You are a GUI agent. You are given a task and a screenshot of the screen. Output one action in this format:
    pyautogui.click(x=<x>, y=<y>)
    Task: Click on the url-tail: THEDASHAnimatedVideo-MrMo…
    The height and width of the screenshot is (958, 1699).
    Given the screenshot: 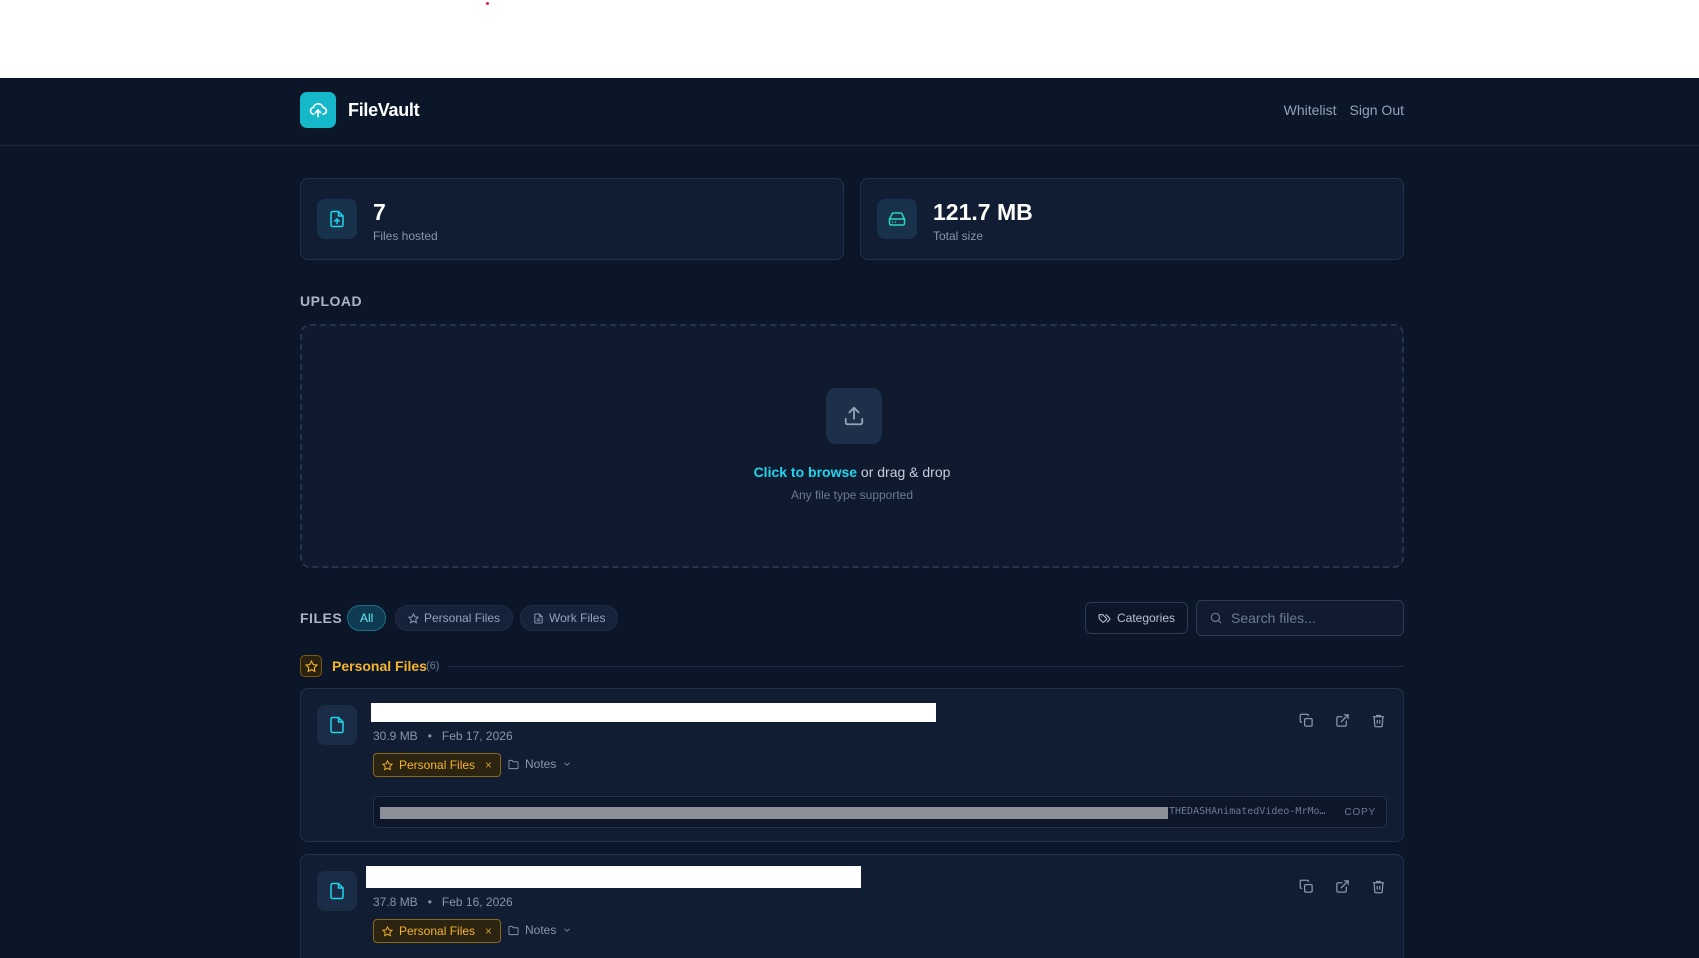 What is the action you would take?
    pyautogui.click(x=1247, y=811)
    